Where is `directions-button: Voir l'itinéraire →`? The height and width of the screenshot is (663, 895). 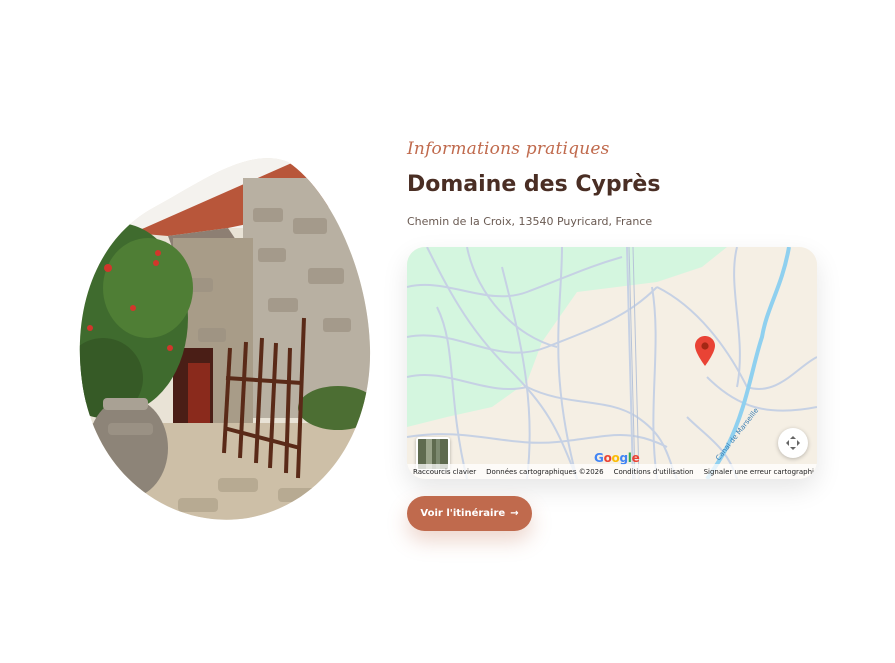
directions-button: Voir l'itinéraire → is located at coordinates (469, 513).